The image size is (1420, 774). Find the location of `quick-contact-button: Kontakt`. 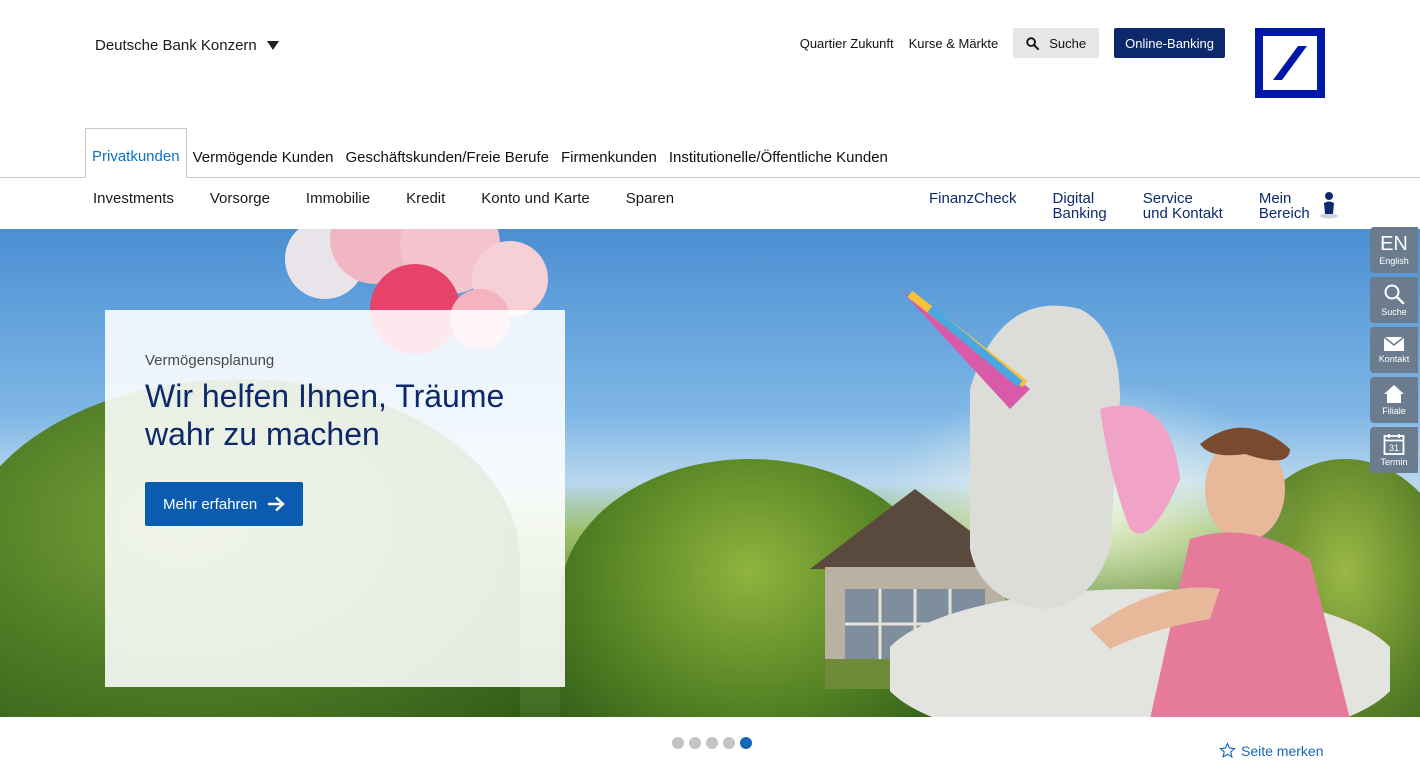

quick-contact-button: Kontakt is located at coordinates (1394, 350).